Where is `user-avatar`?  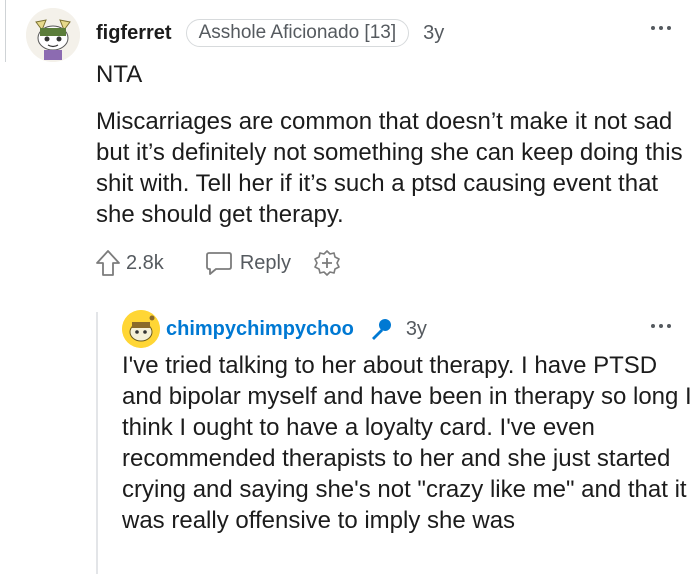 user-avatar is located at coordinates (53, 35).